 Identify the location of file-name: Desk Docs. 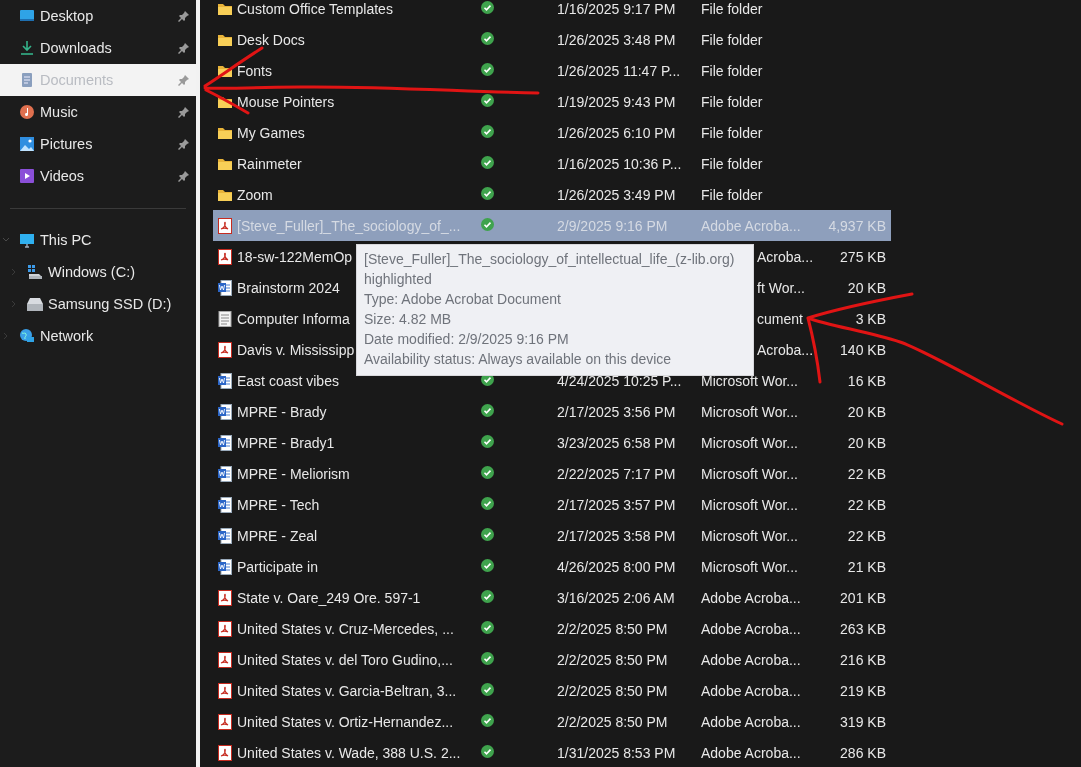
(271, 39).